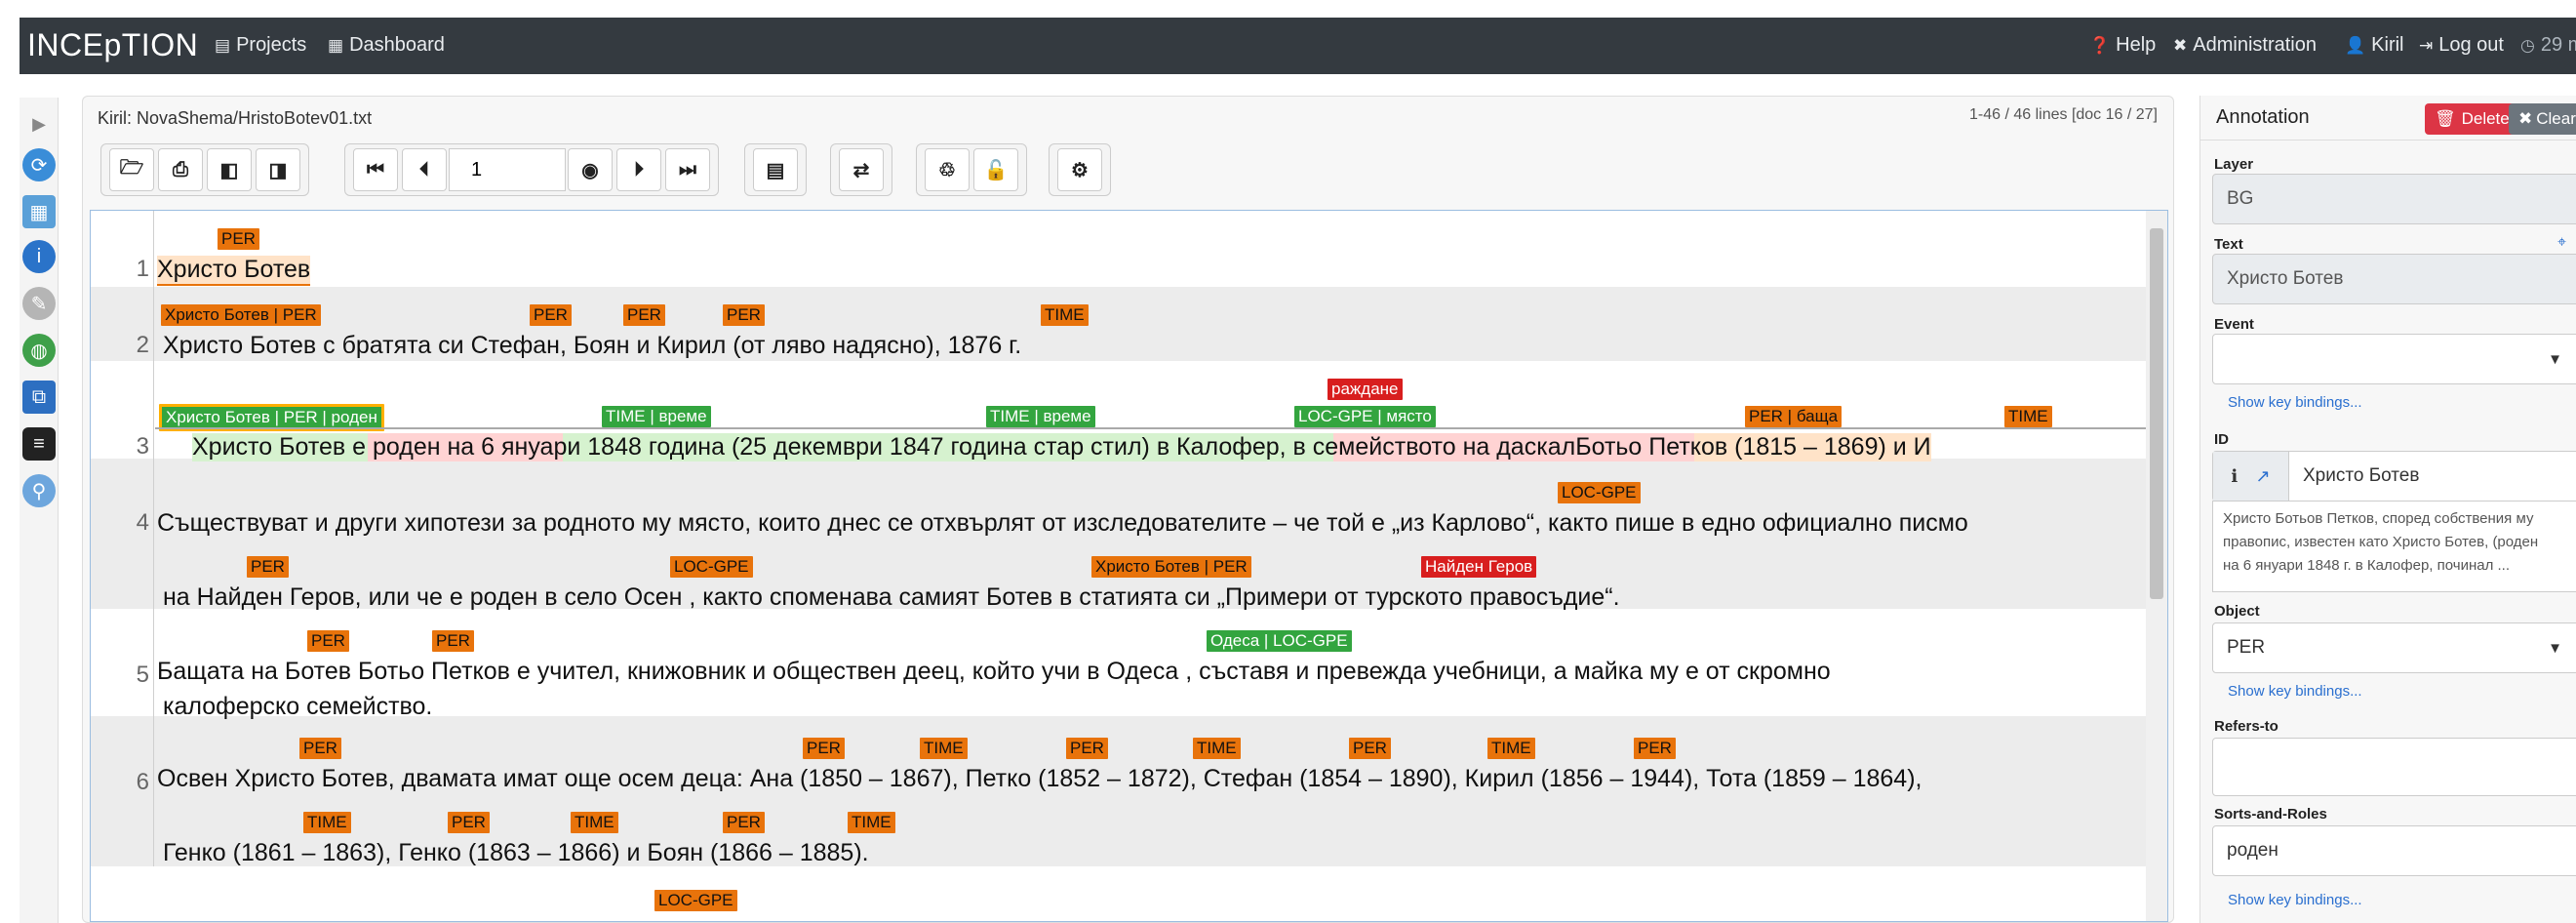  I want to click on crosshair-icon: ⌖, so click(2561, 243).